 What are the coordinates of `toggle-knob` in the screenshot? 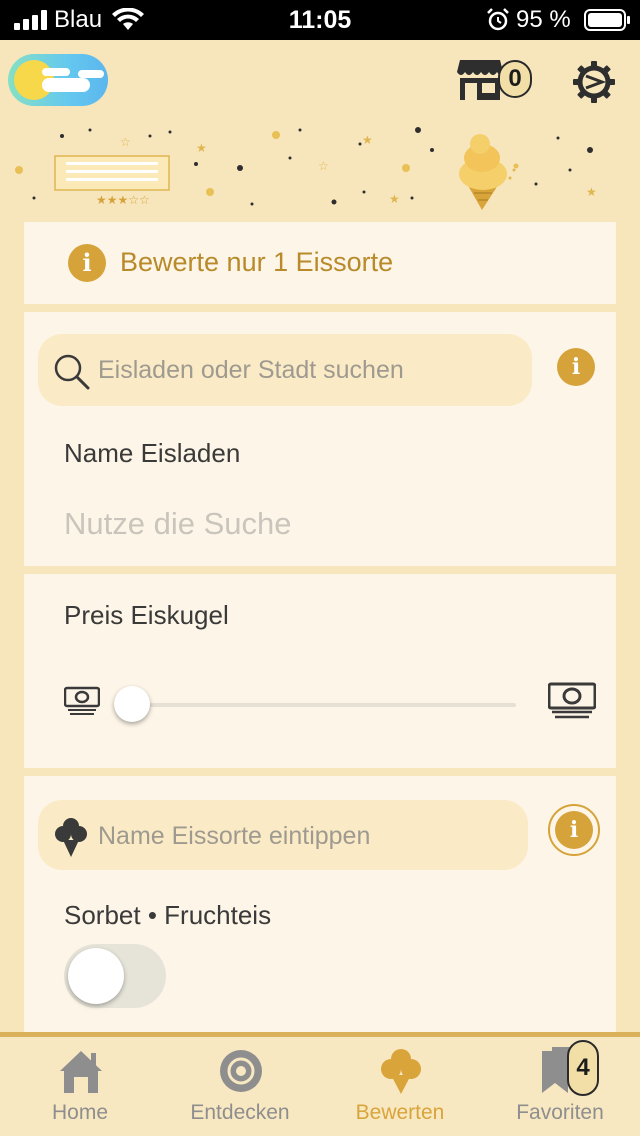 It's located at (96, 976).